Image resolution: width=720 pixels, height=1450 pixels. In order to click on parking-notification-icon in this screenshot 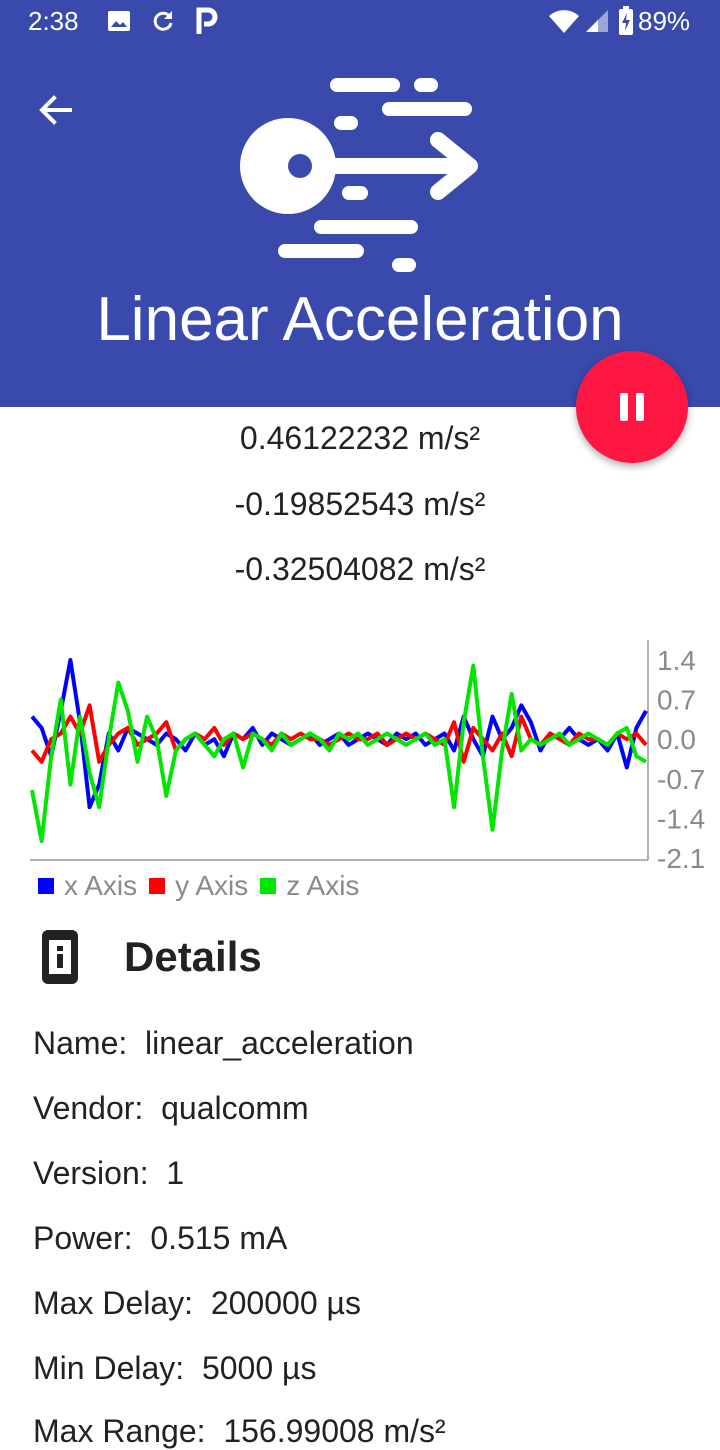, I will do `click(207, 20)`.